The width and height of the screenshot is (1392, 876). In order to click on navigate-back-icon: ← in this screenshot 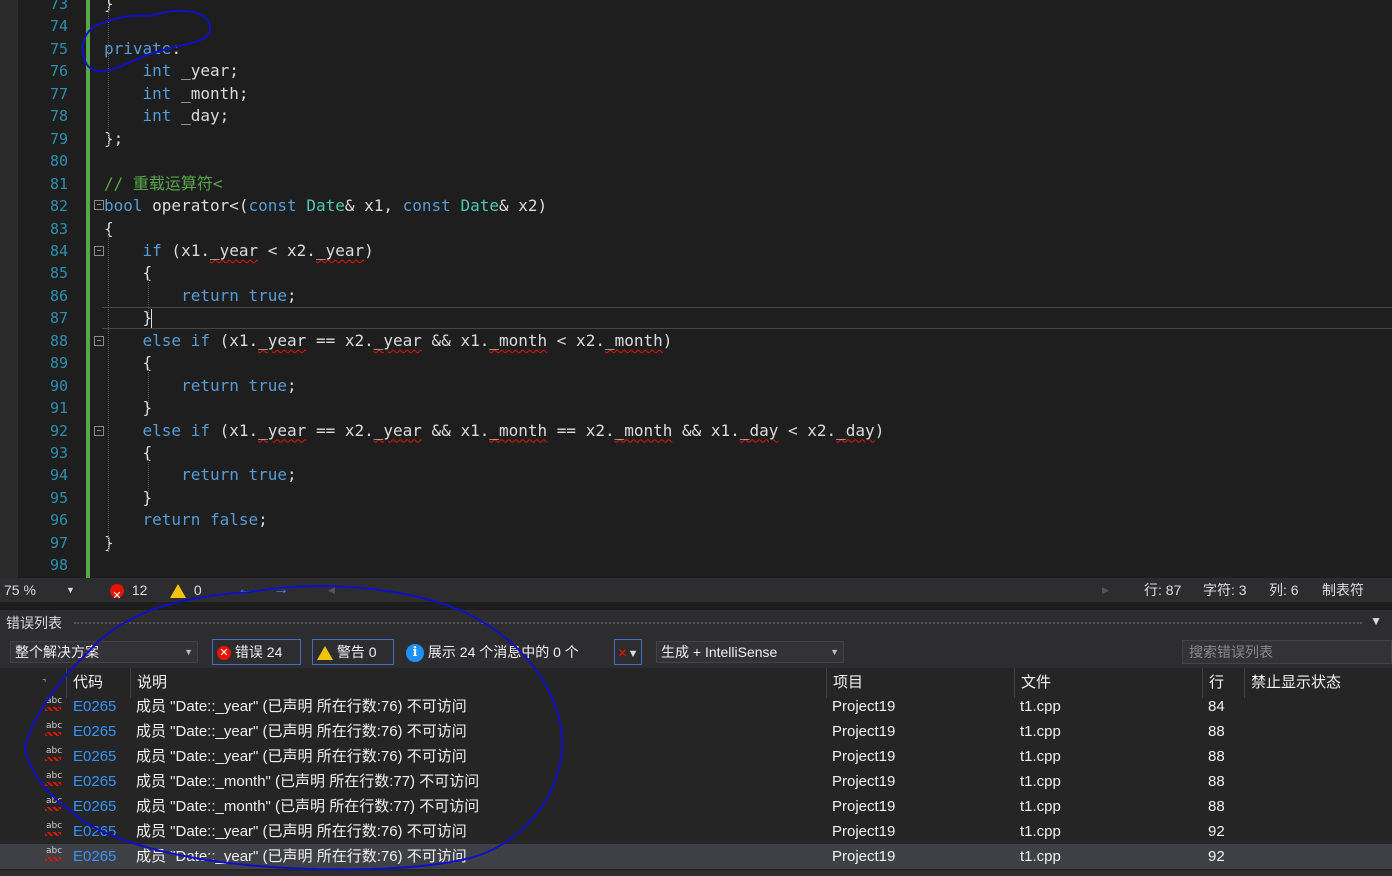, I will do `click(245, 590)`.